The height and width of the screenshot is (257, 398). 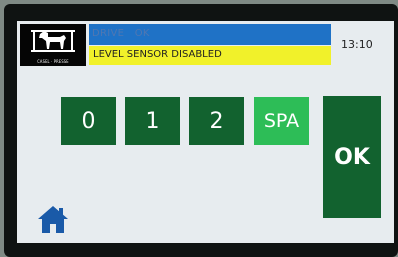 I want to click on key-2: 2, so click(x=216, y=121).